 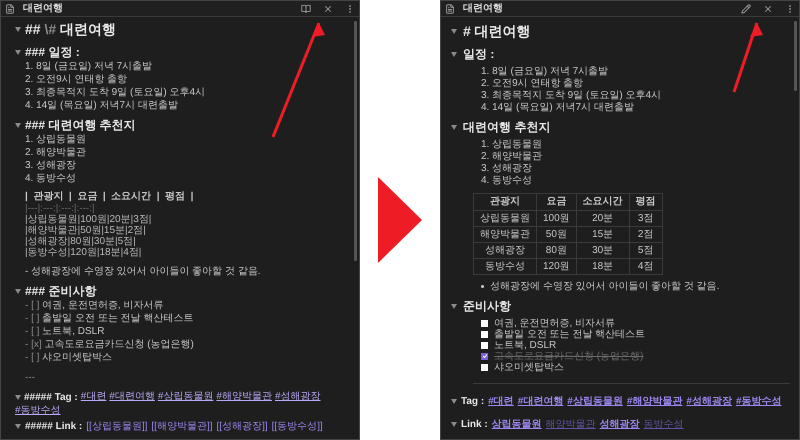 What do you see at coordinates (143, 272) in the screenshot?
I see `bullet-text: - 성해광장에 수영장 있어서 아이들이 좋아할 것 같음.` at bounding box center [143, 272].